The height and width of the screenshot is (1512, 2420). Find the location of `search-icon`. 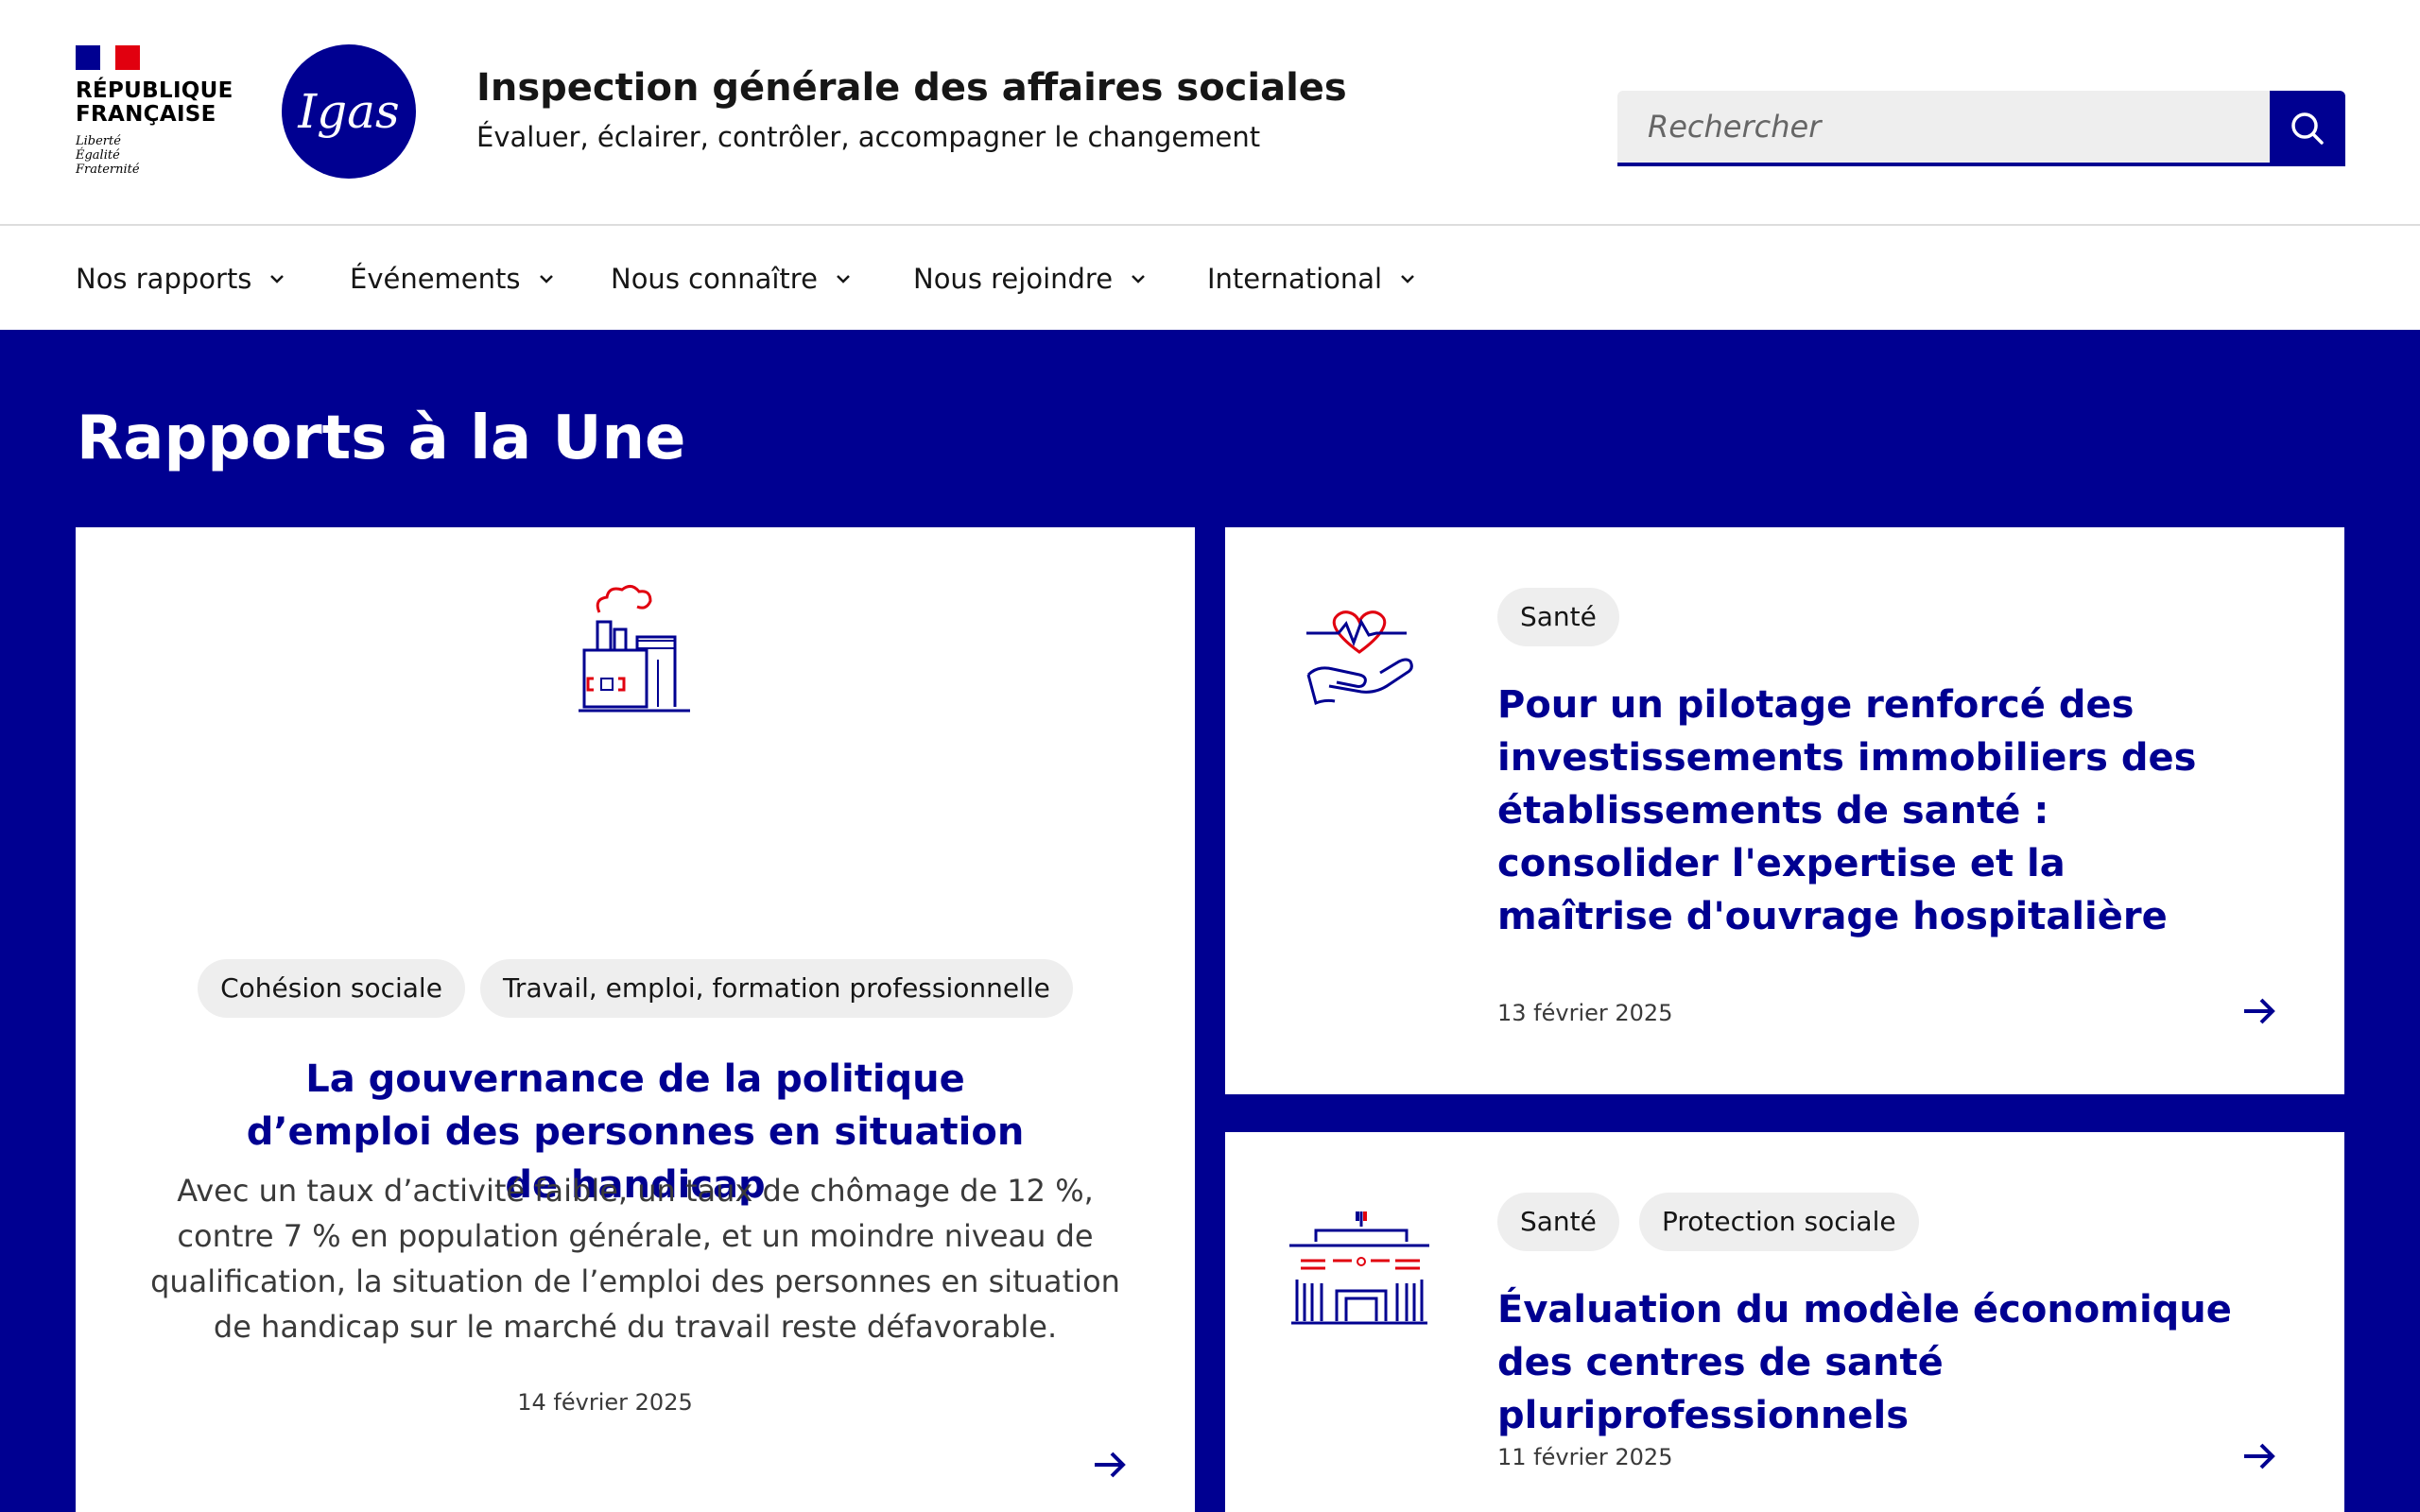

search-icon is located at coordinates (2307, 128).